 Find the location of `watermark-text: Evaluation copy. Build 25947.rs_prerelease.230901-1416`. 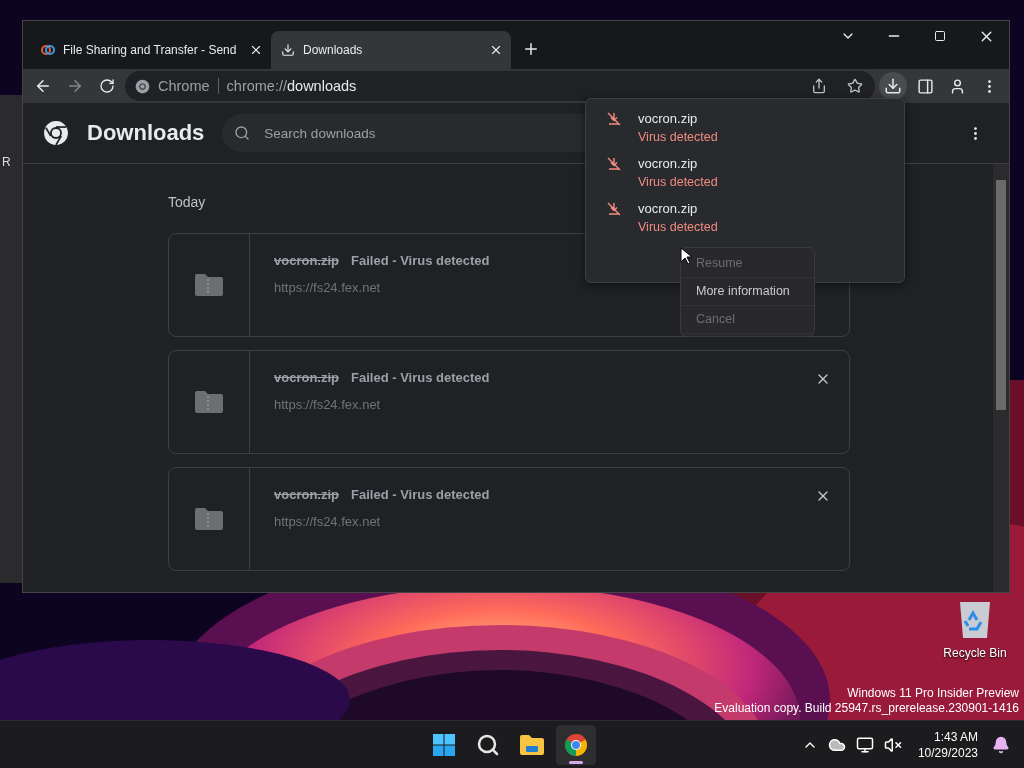

watermark-text: Evaluation copy. Build 25947.rs_prerelease.230901-1416 is located at coordinates (866, 708).